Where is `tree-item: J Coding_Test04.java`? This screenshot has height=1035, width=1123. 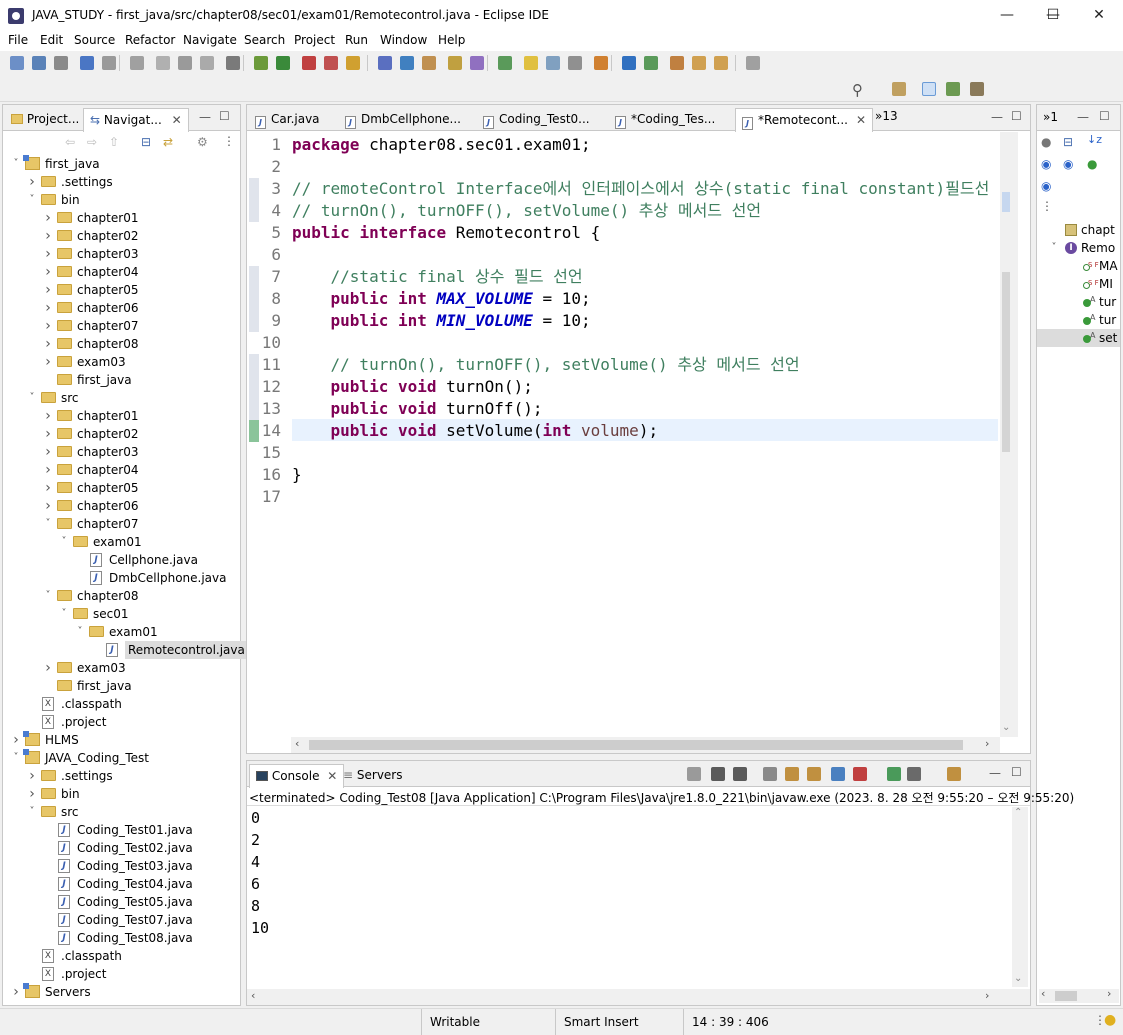
tree-item: J Coding_Test04.java is located at coordinates (121, 884).